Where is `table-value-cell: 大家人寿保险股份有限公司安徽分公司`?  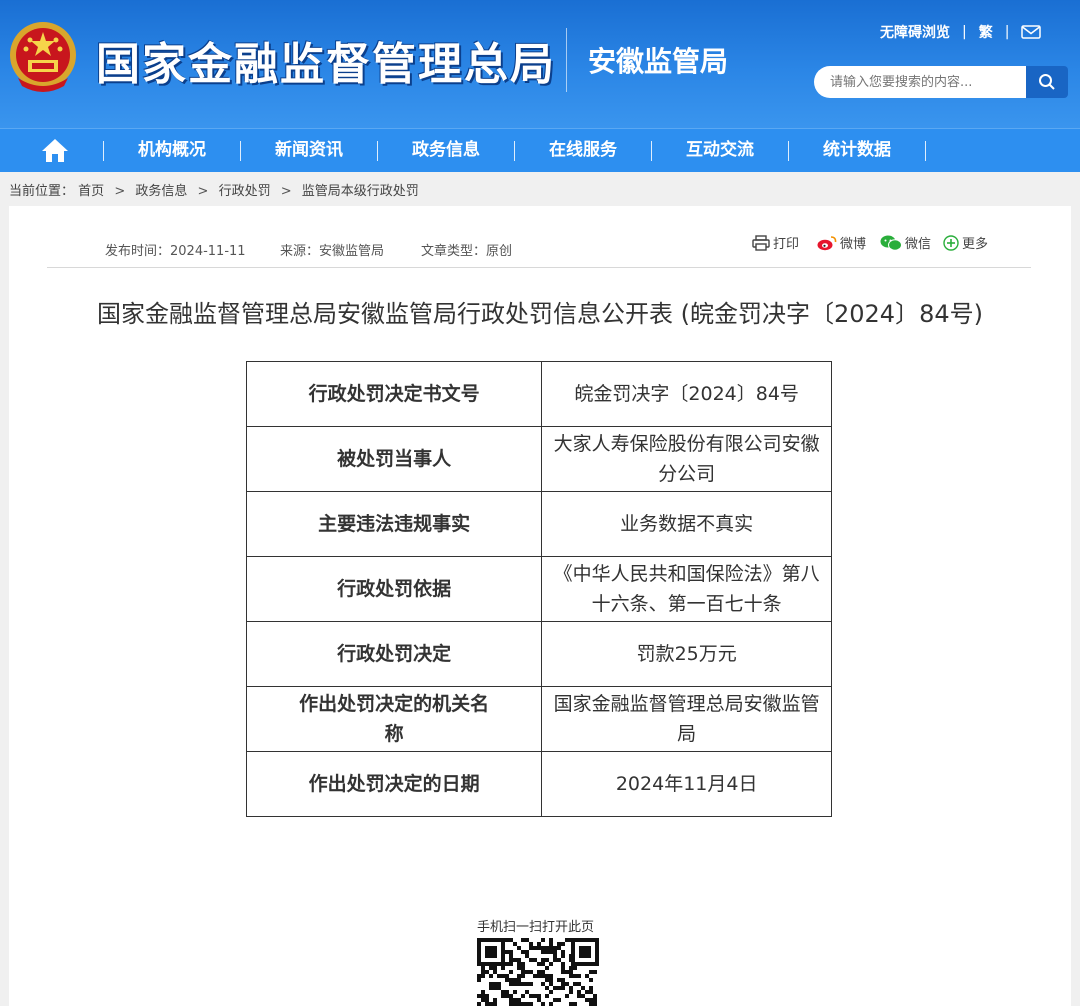 table-value-cell: 大家人寿保险股份有限公司安徽分公司 is located at coordinates (686, 459).